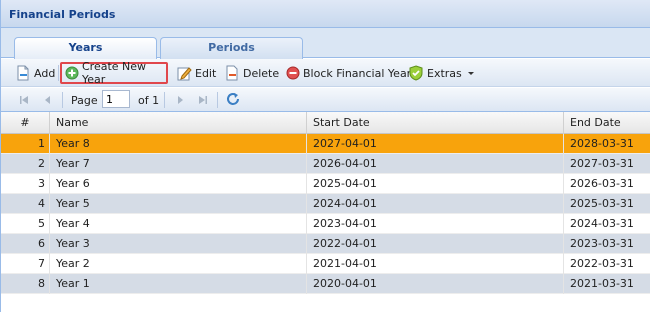 Image resolution: width=650 pixels, height=312 pixels. I want to click on table-row: 6 Year 3 2022-04-01 2023-03-31, so click(325, 244).